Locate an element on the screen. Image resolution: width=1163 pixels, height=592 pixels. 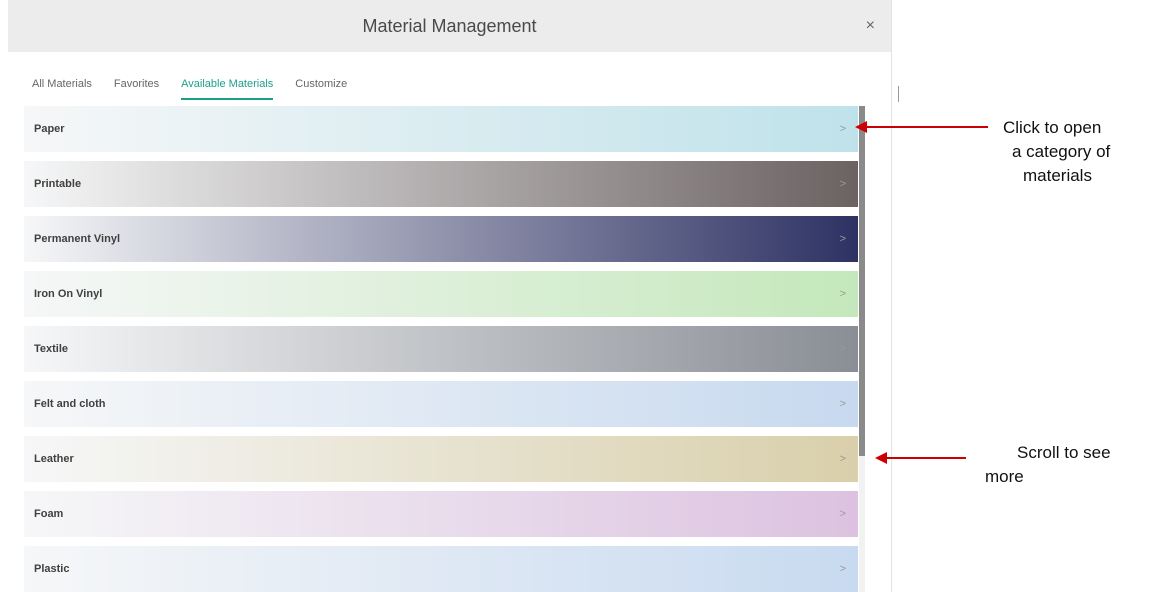
category-permanent-vinyl: Permanent Vinyl > is located at coordinates (441, 239).